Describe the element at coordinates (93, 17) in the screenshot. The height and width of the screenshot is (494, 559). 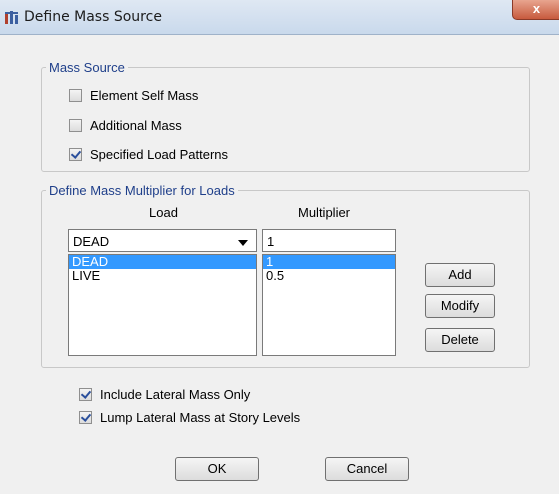
I see `window-title: Define Mass Source` at that location.